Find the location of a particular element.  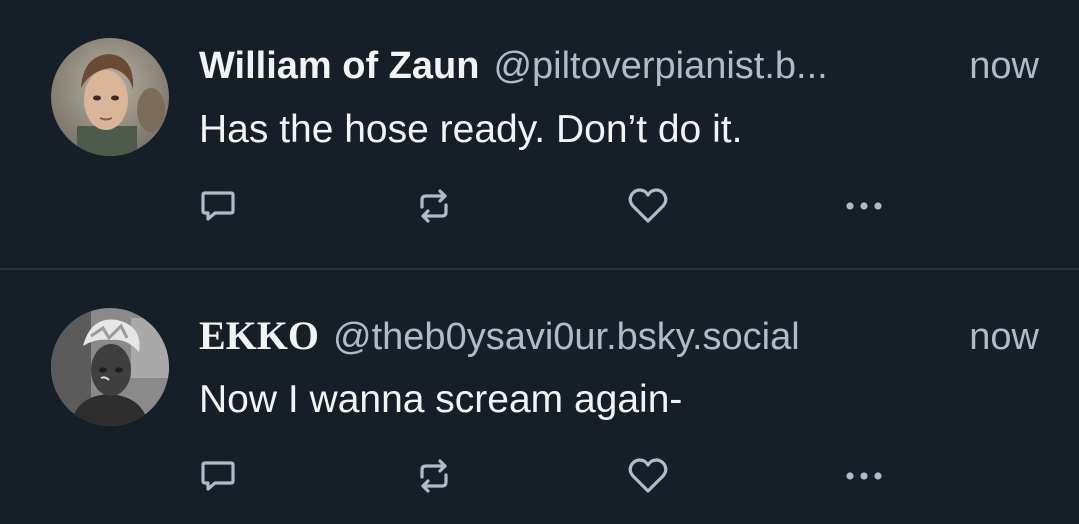

post-header: EKKO @theb0ysavi0ur.bsky.social now is located at coordinates (619, 336).